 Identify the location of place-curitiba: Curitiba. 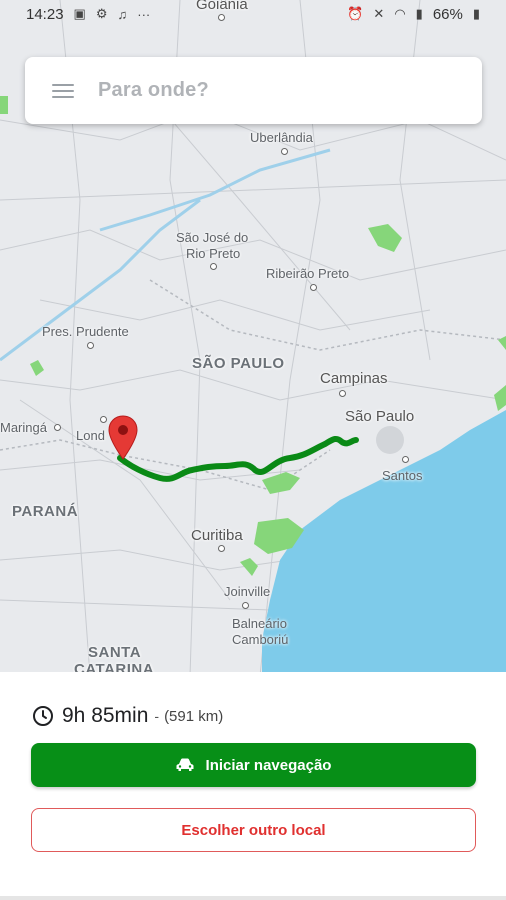
(217, 535).